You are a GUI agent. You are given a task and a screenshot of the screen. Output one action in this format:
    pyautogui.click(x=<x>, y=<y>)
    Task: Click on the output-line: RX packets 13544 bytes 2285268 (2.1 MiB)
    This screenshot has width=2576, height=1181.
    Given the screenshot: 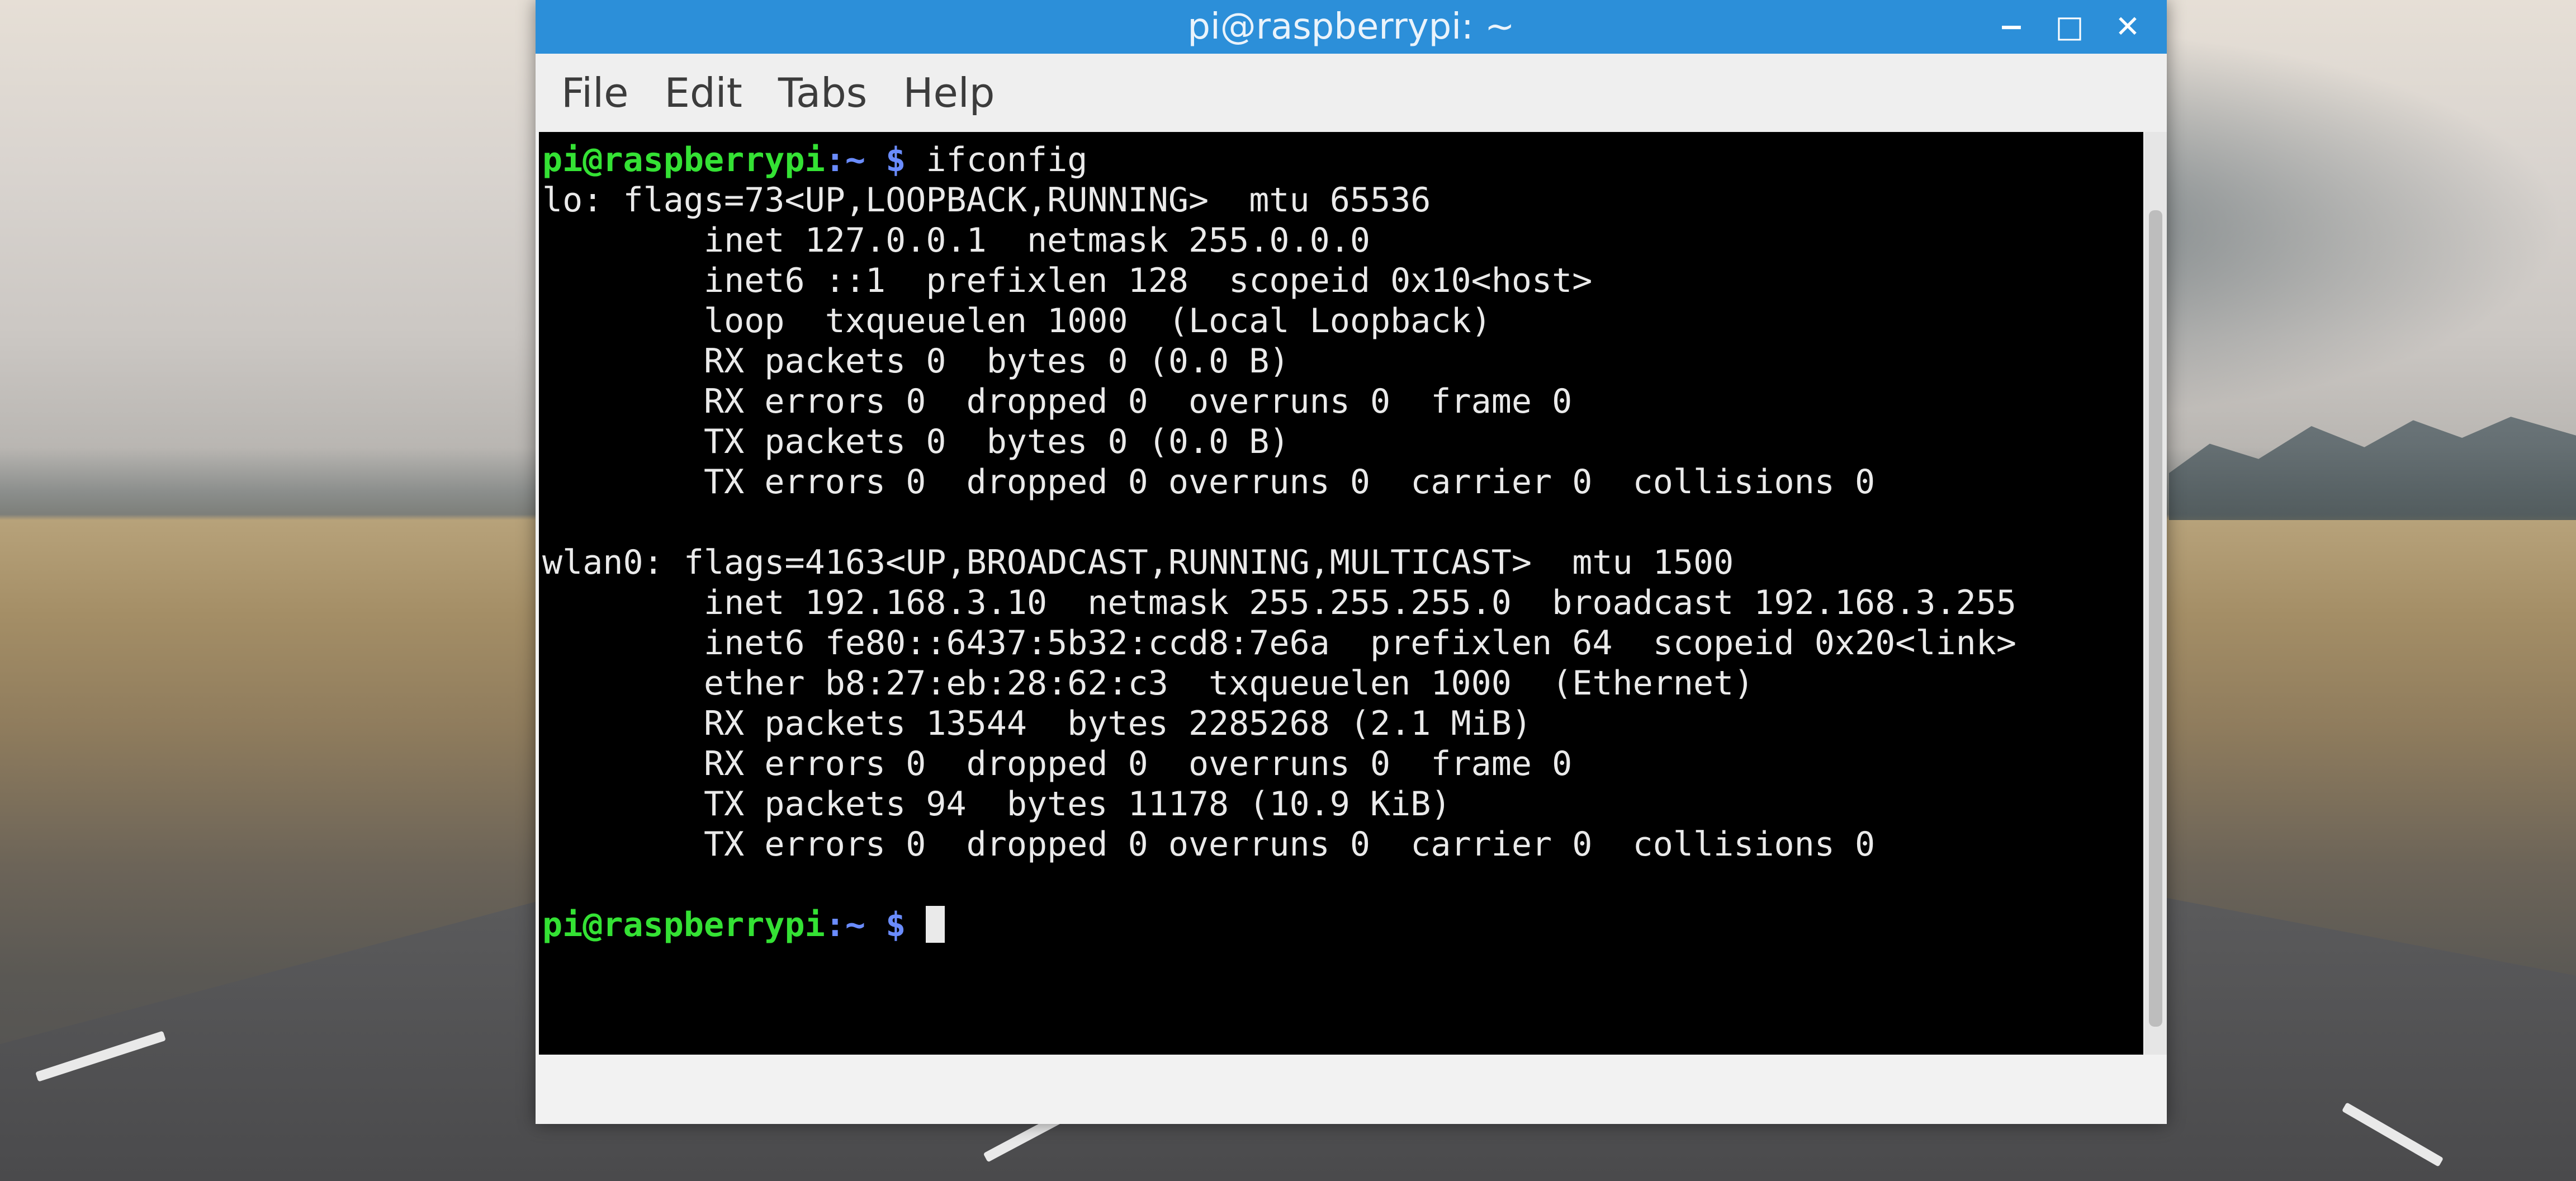 What is the action you would take?
    pyautogui.click(x=1037, y=723)
    